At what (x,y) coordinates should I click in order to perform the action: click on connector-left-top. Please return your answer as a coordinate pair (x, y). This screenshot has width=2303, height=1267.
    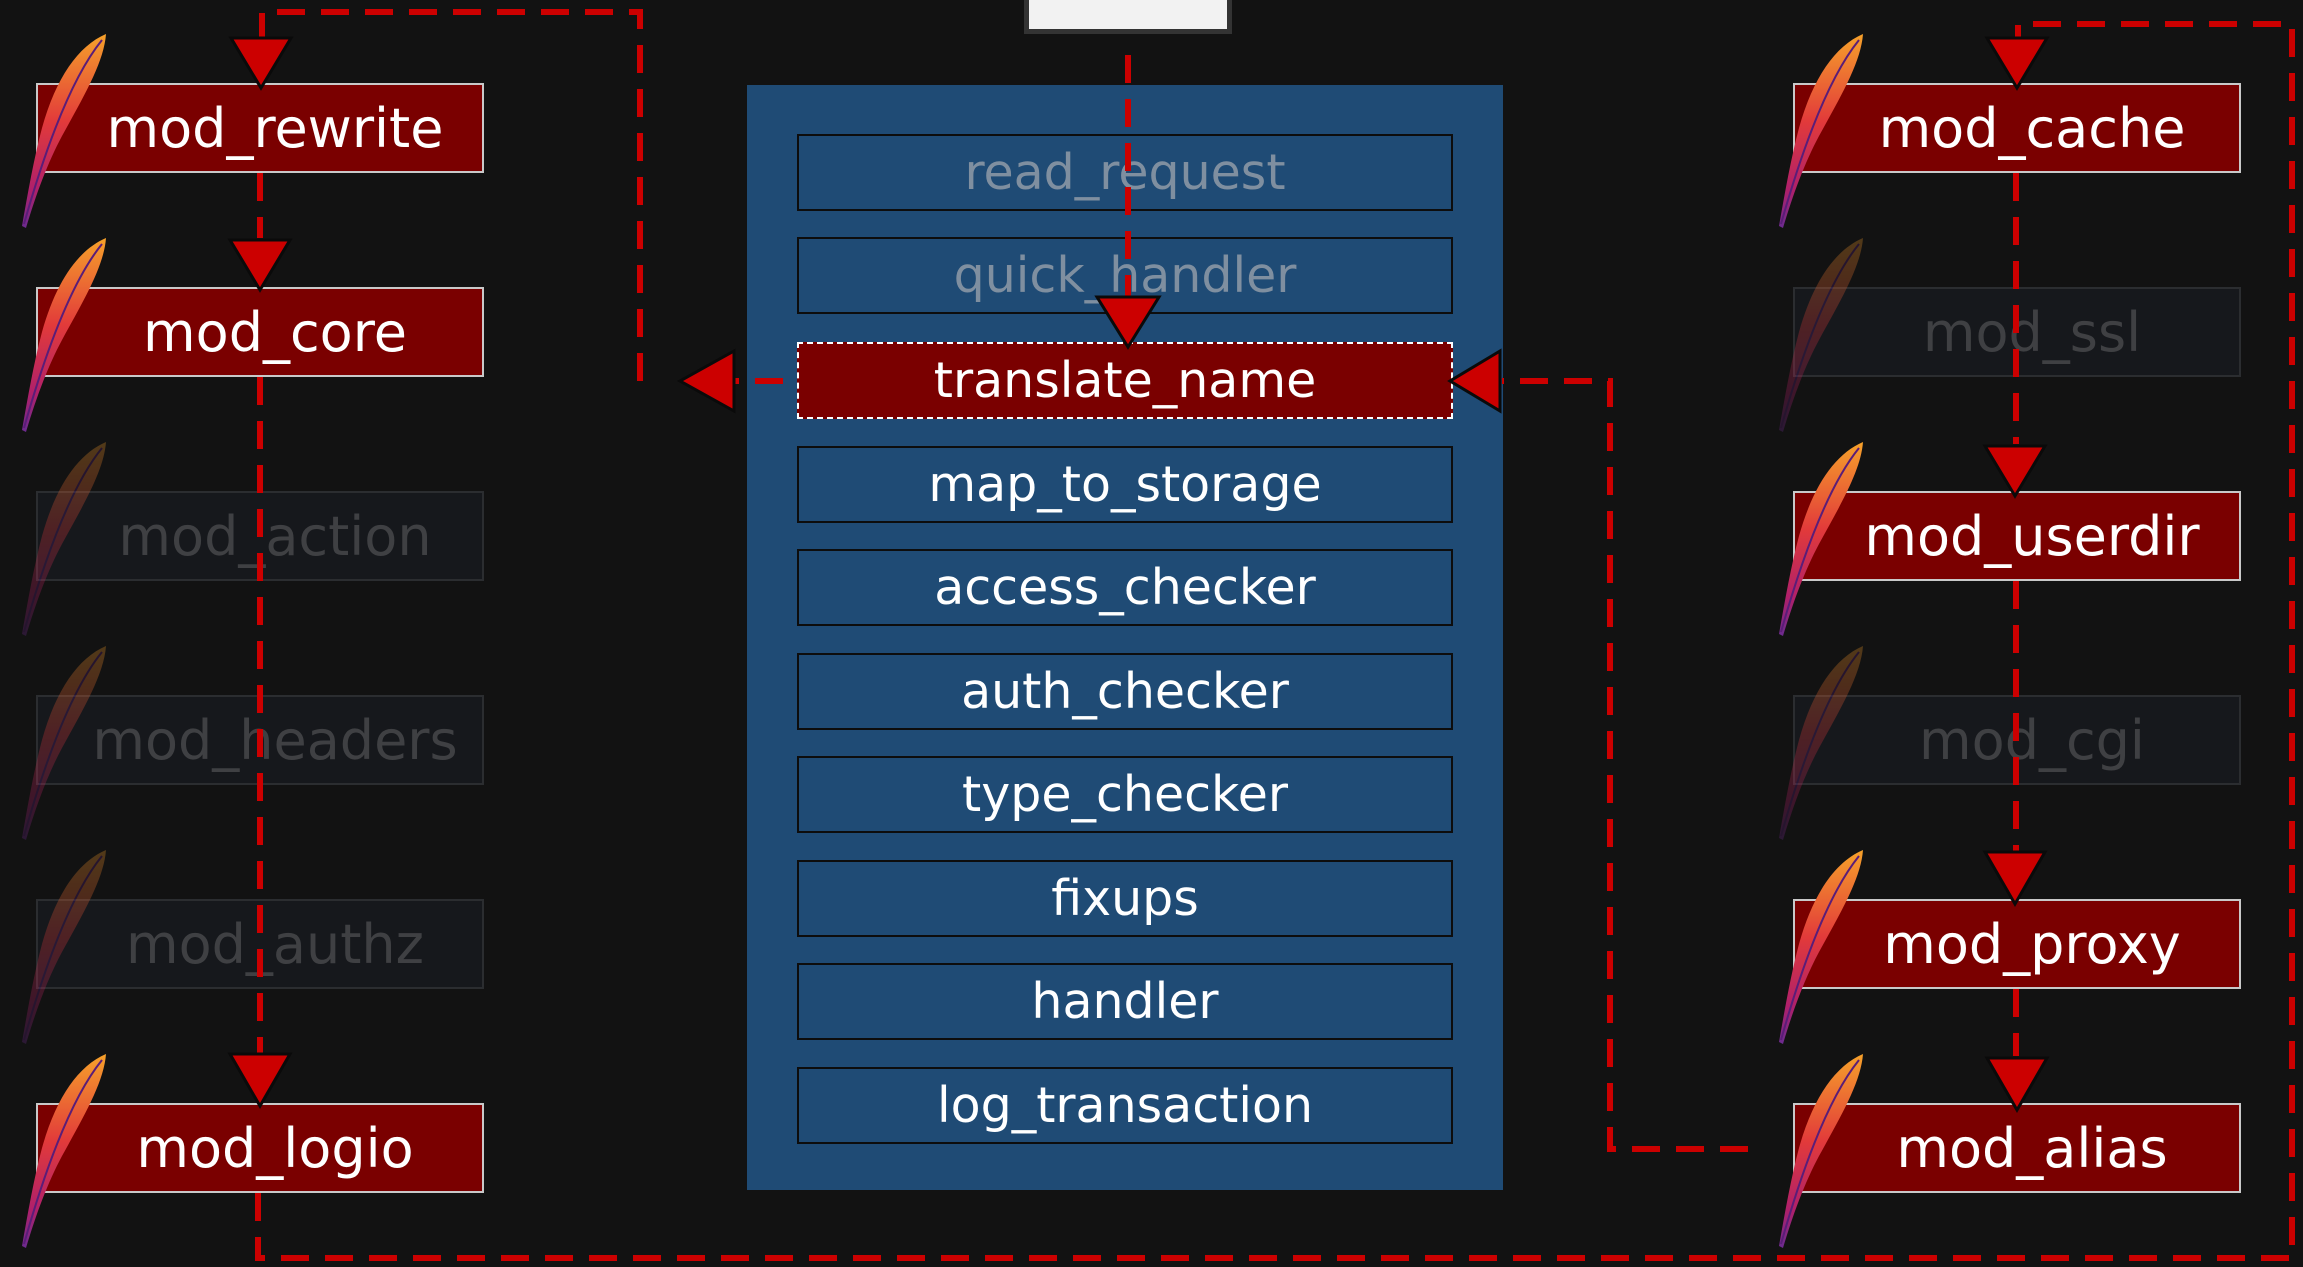
    Looking at the image, I should click on (451, 195).